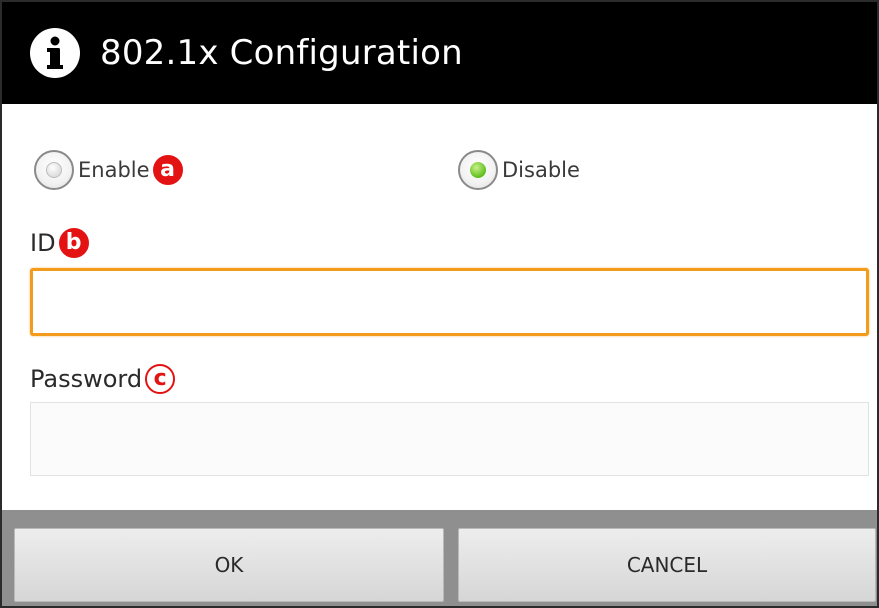  Describe the element at coordinates (114, 170) in the screenshot. I see `enable-radio-label: Enable` at that location.